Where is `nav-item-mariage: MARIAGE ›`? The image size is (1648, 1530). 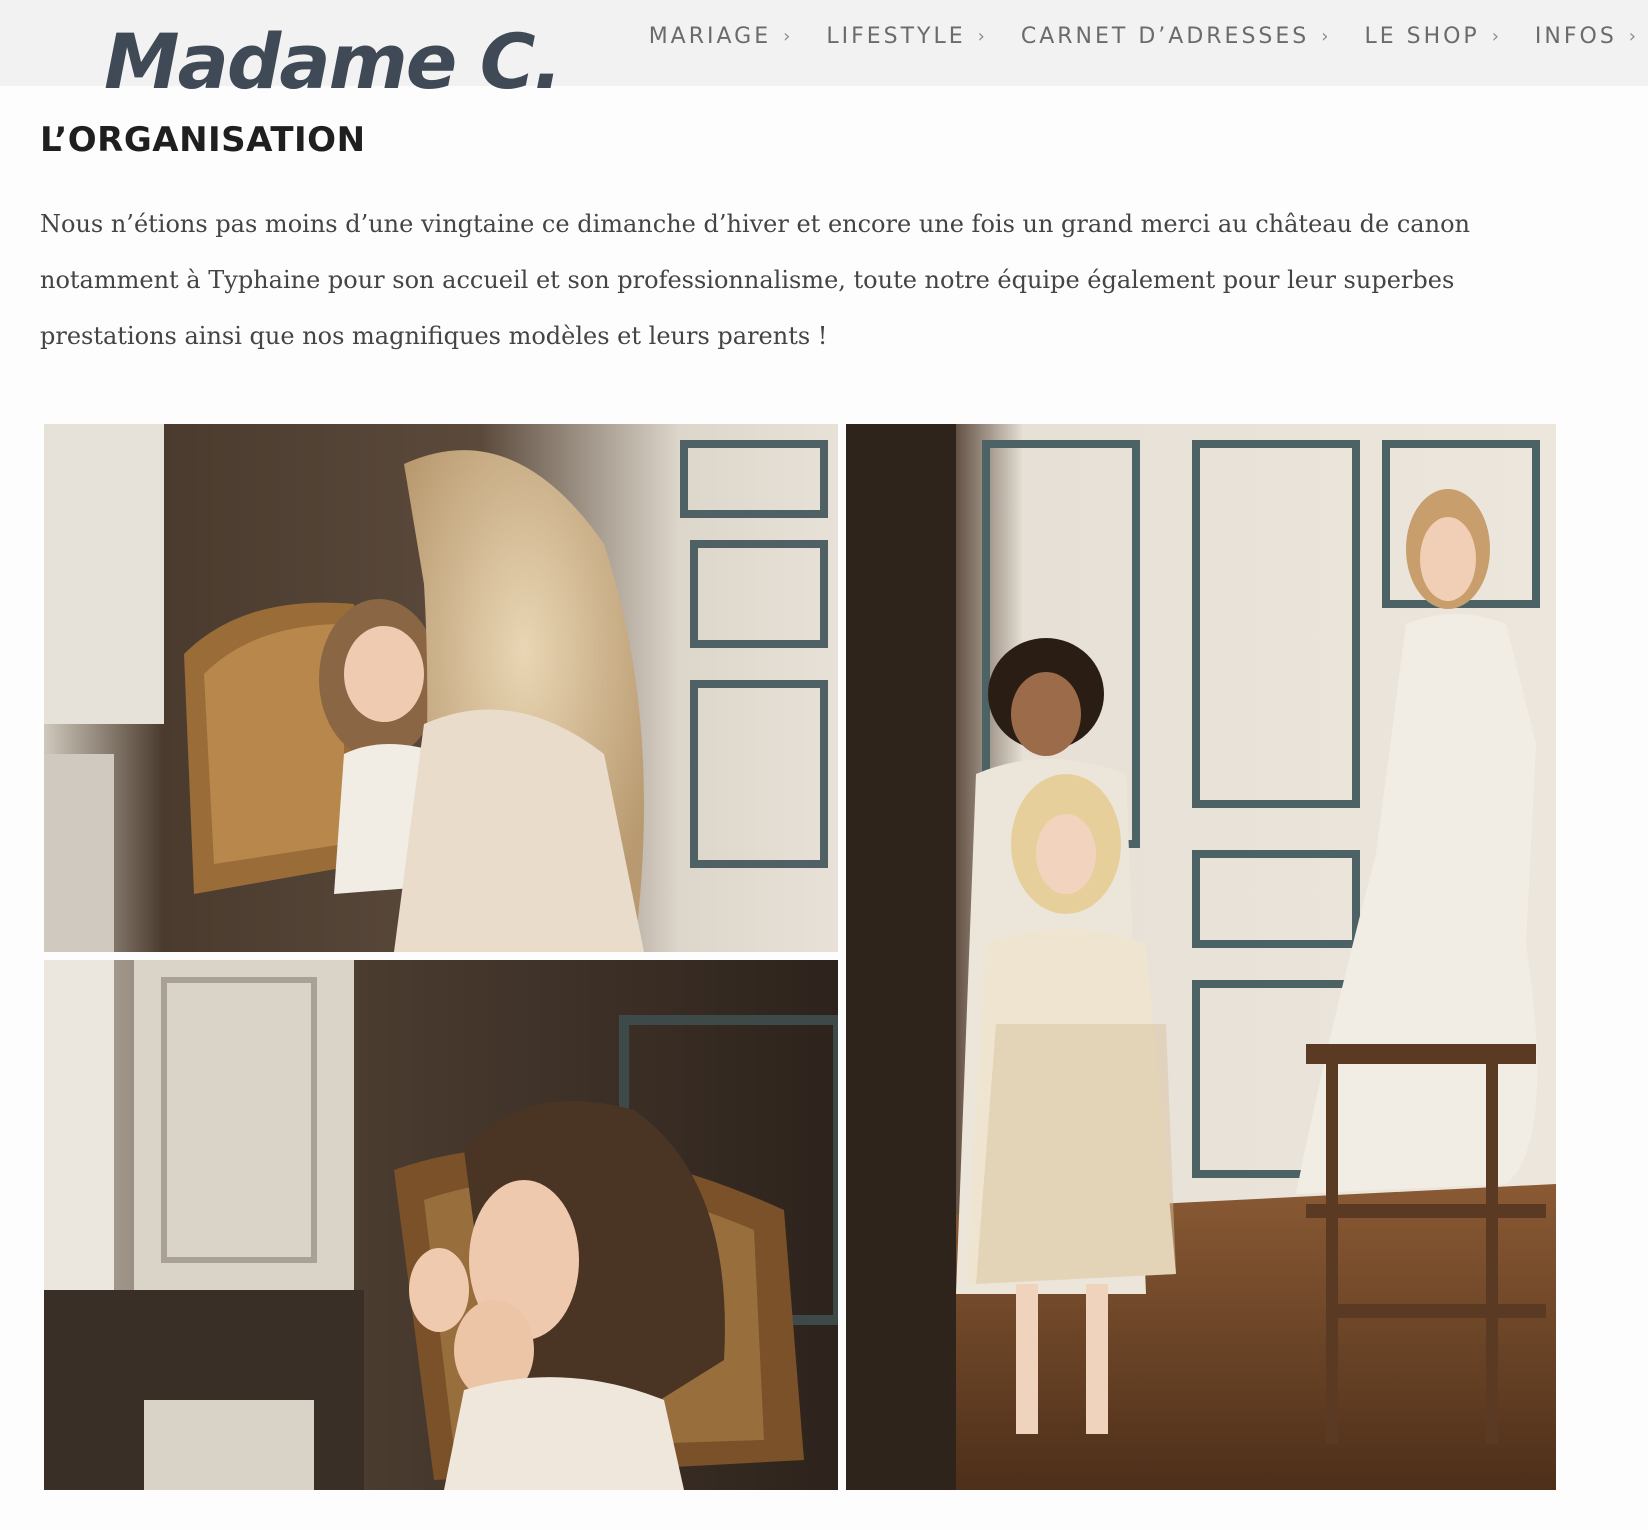
nav-item-mariage: MARIAGE › is located at coordinates (720, 36).